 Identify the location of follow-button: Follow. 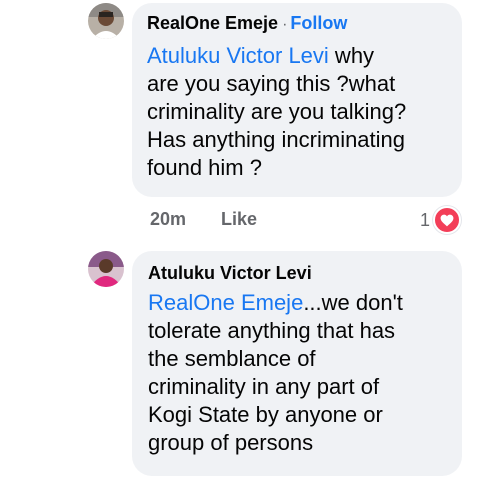
(318, 23).